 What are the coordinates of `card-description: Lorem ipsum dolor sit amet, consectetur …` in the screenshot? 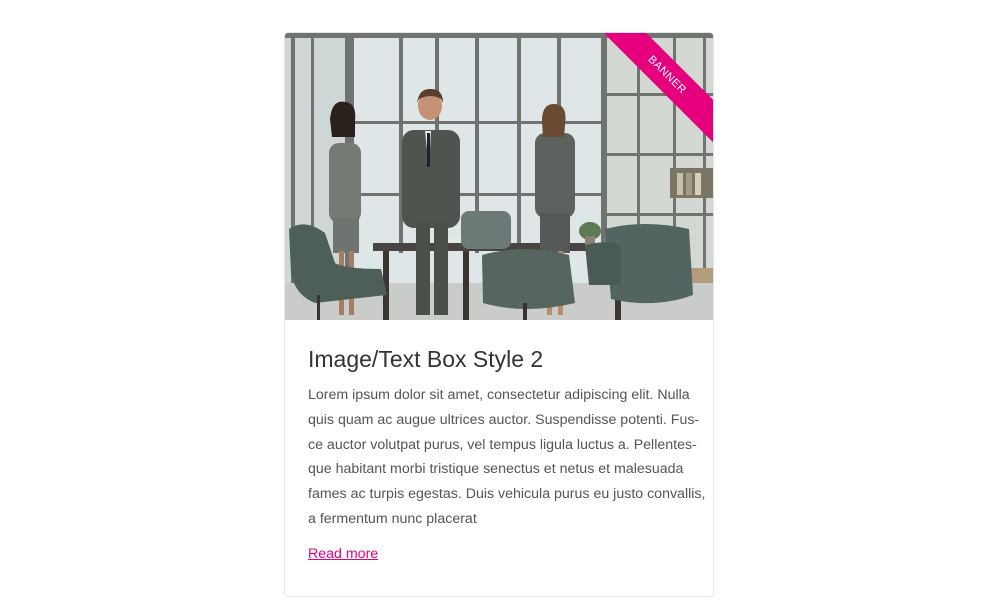 It's located at (507, 457).